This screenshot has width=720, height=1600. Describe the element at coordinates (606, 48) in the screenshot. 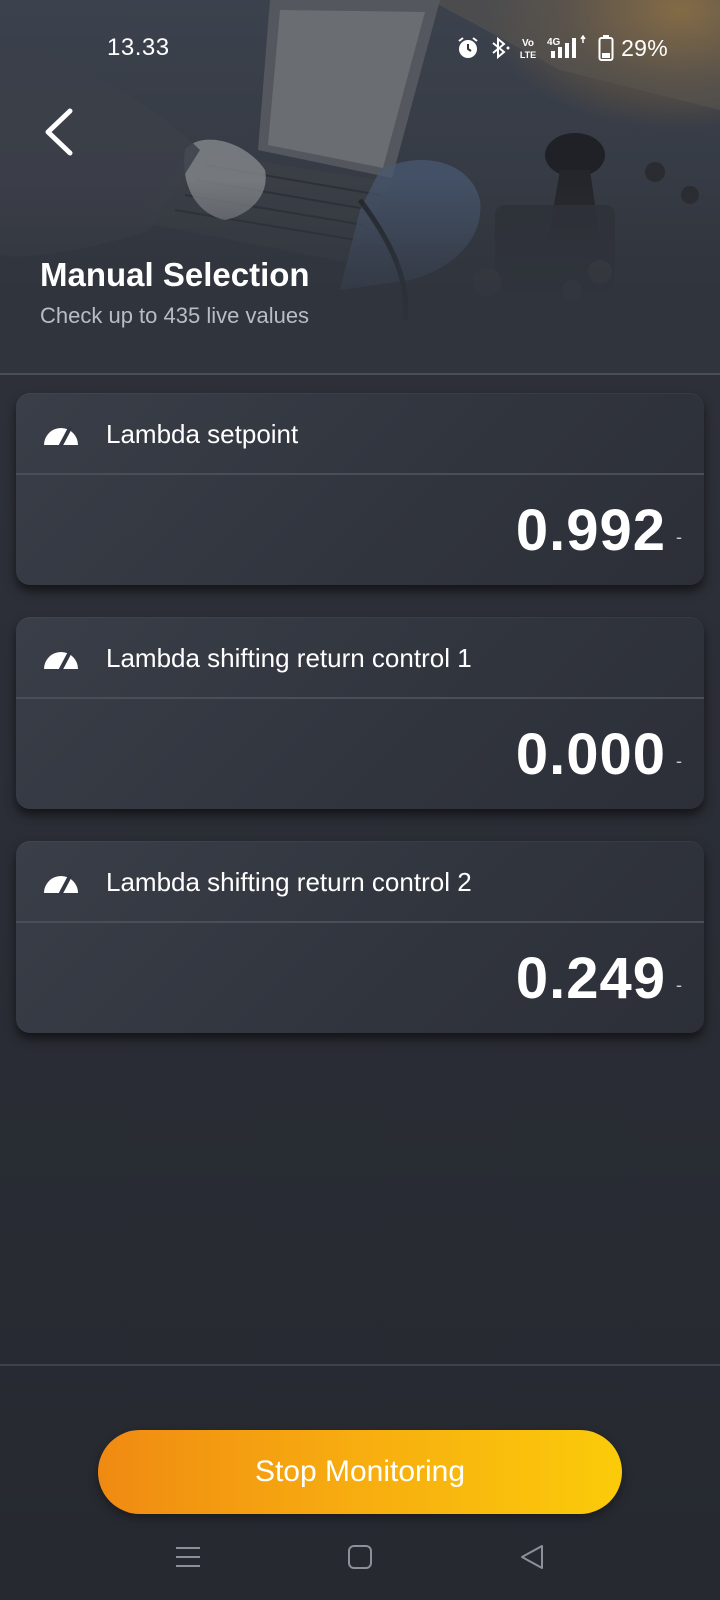

I see `battery-icon` at that location.